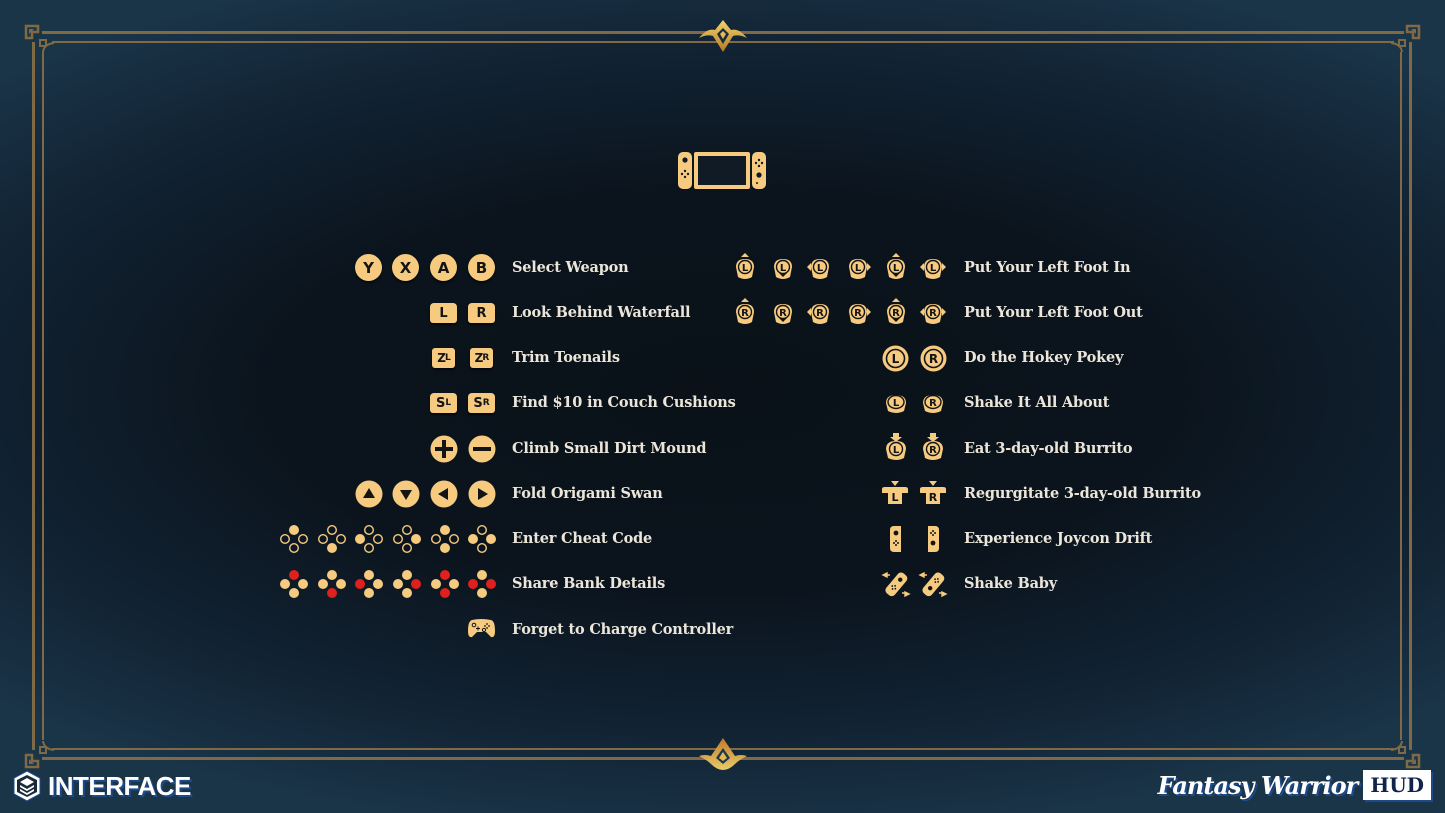 The width and height of the screenshot is (1445, 813). I want to click on binding-label: Select Weapon, so click(570, 267).